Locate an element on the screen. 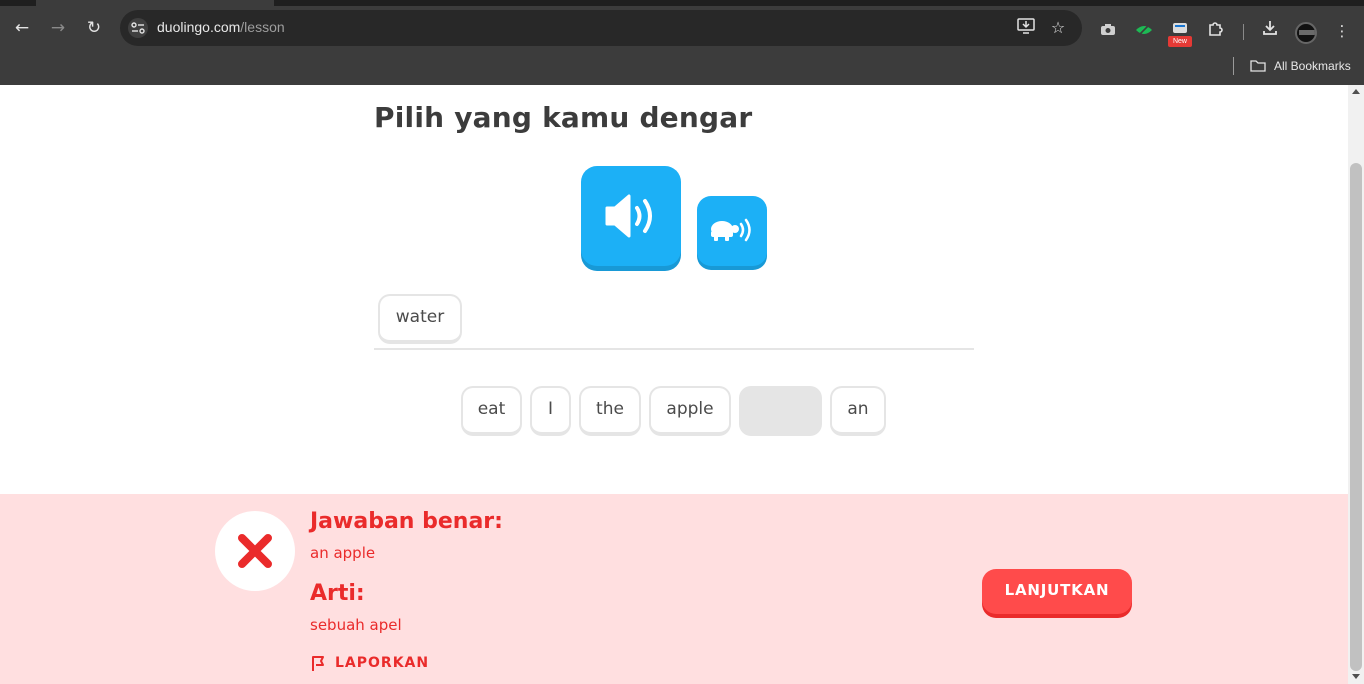  word-bank-chip: apple is located at coordinates (690, 411).